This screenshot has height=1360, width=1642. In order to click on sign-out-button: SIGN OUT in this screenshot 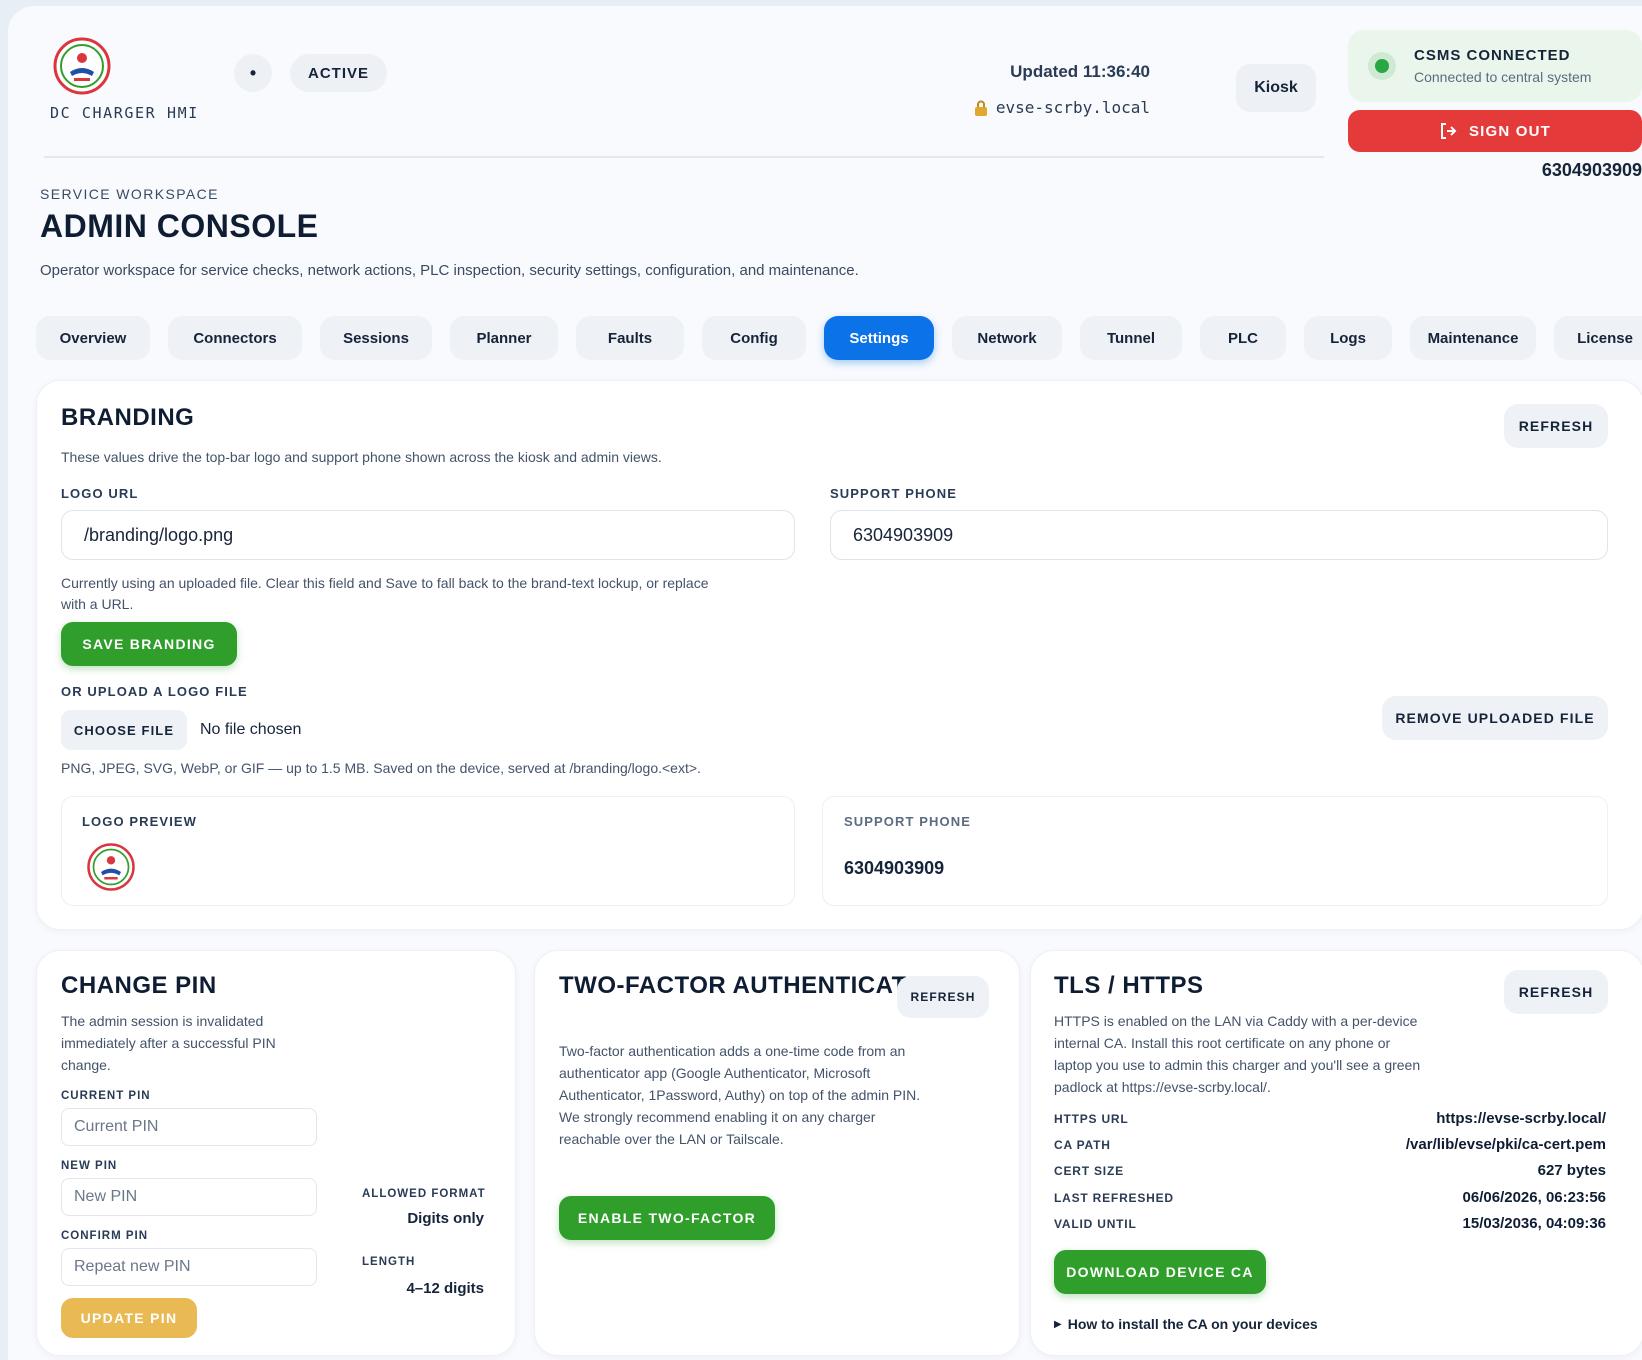, I will do `click(1495, 131)`.